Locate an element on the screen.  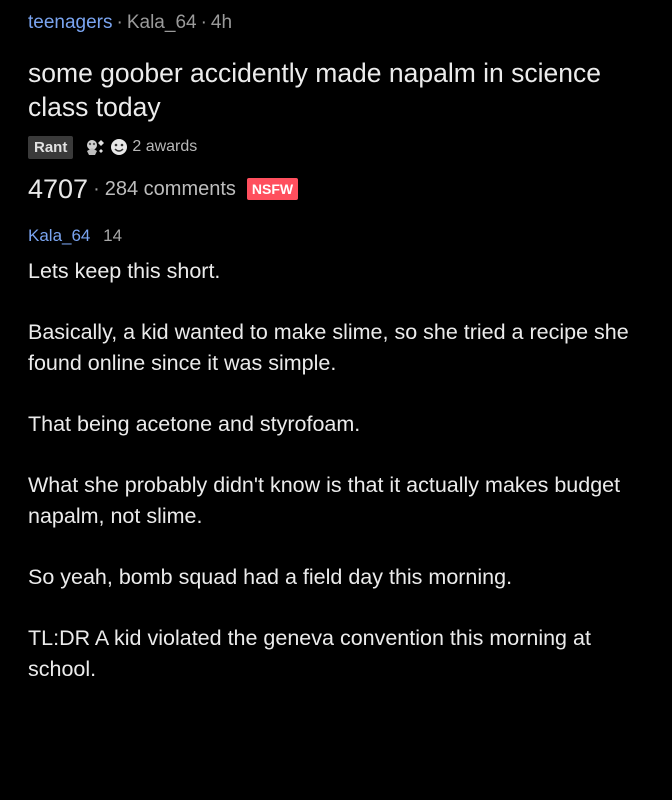
comments-count: 284 comments is located at coordinates (170, 189).